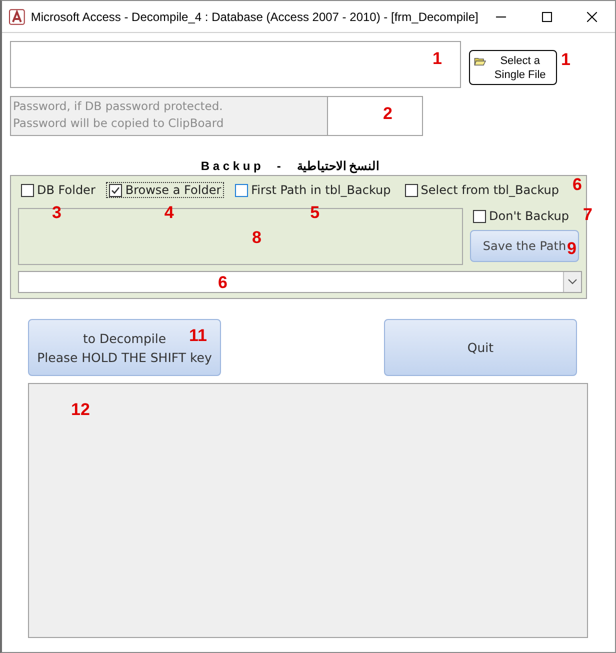 The height and width of the screenshot is (653, 616). Describe the element at coordinates (254, 17) in the screenshot. I see `window-title: Microsoft Access - Decompile_4 : Database (Access 2007 - 2010) - [frm_Decompile]` at that location.